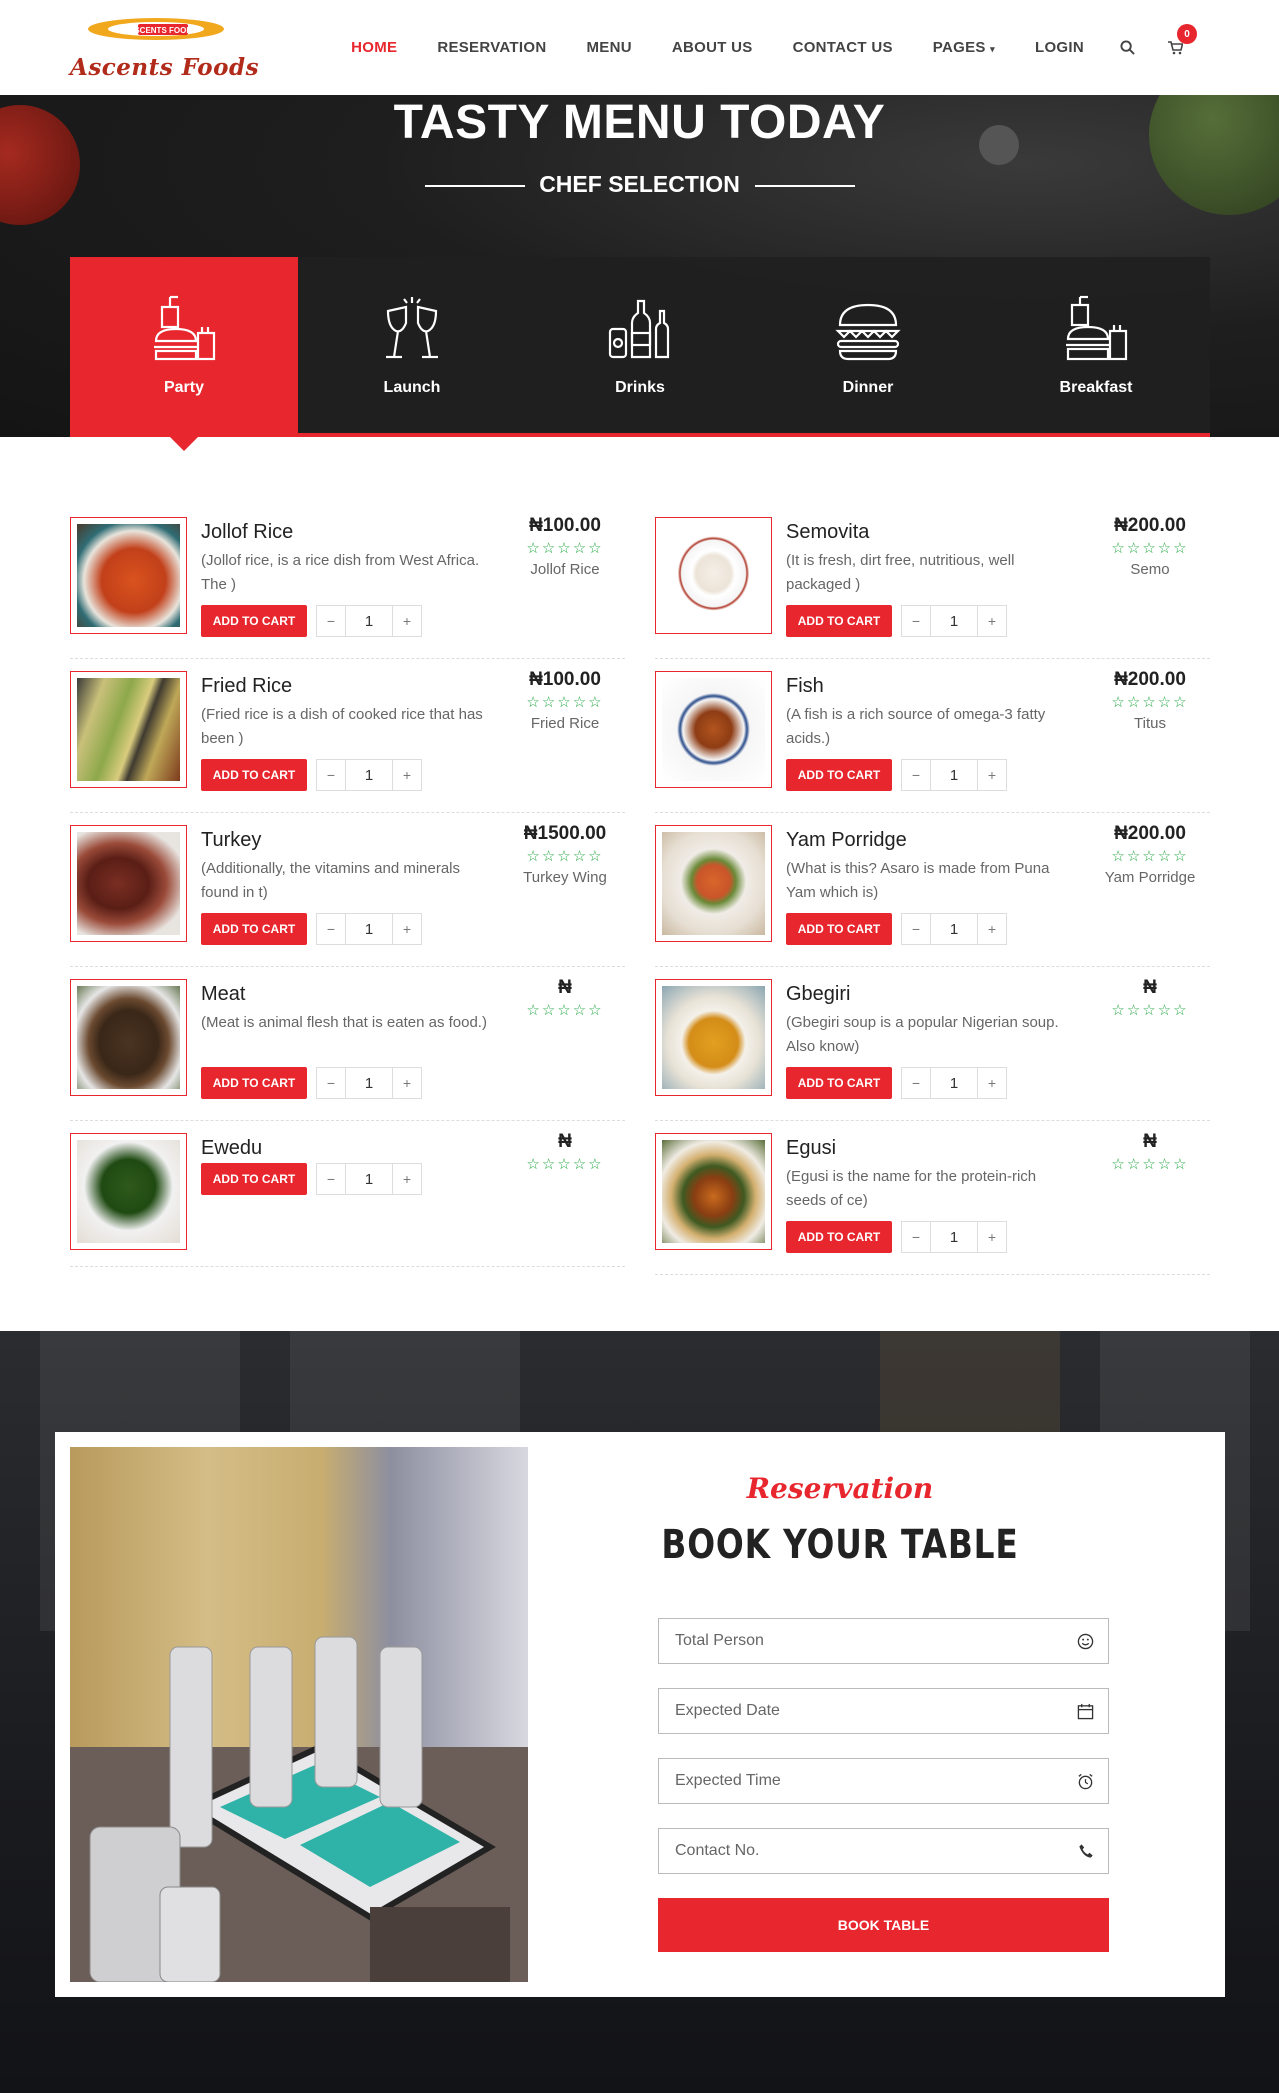 The image size is (1279, 2093). Describe the element at coordinates (128, 729) in the screenshot. I see `food-image-fried-rice` at that location.